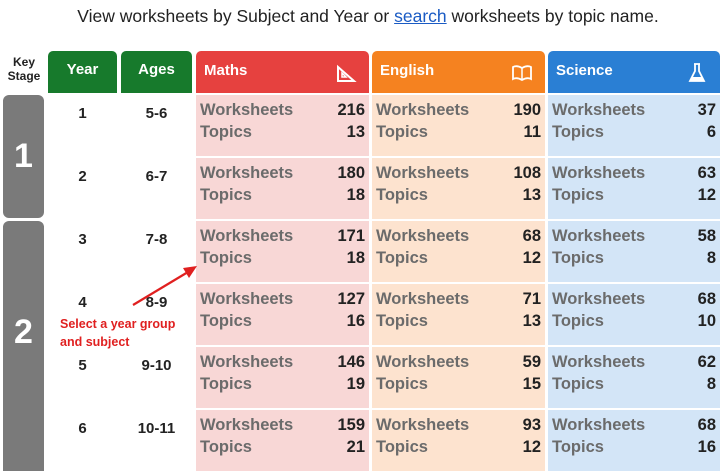 The image size is (726, 471). I want to click on english-cell: Worksheets 93 Topics 12, so click(458, 440).